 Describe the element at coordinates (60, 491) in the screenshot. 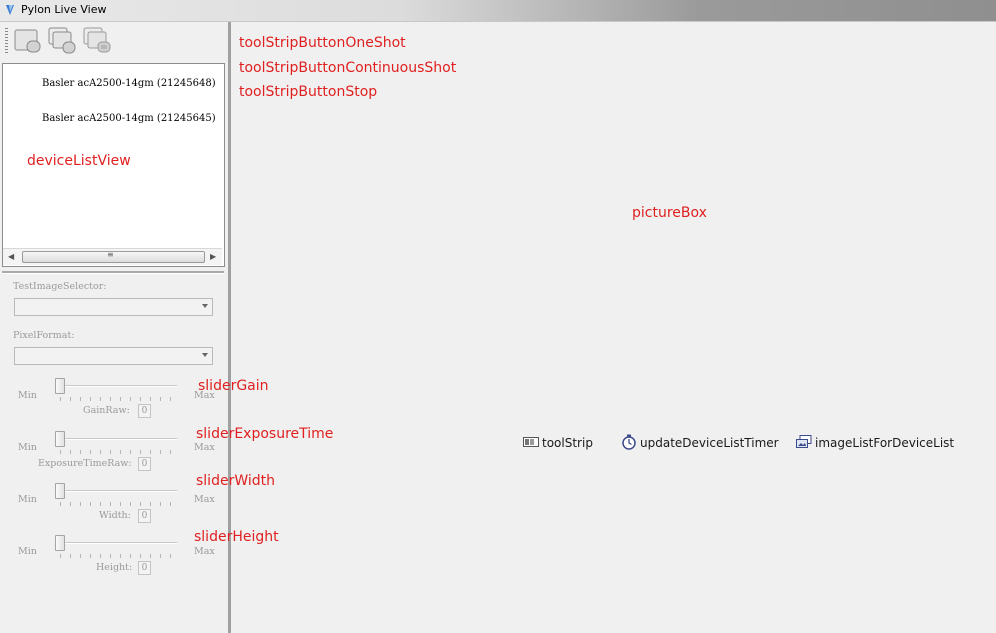

I see `width-slider-thumb` at that location.